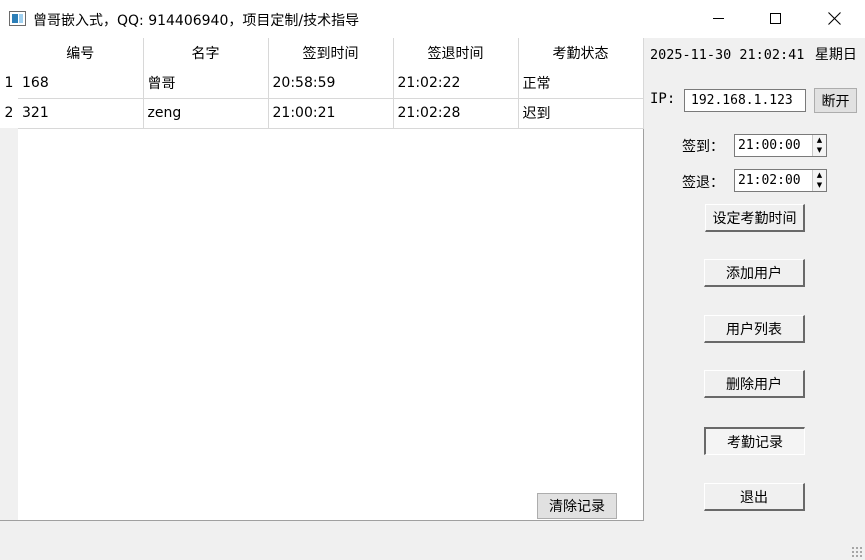 This screenshot has height=560, width=865. What do you see at coordinates (835, 55) in the screenshot?
I see `weekday-value: 星期日` at bounding box center [835, 55].